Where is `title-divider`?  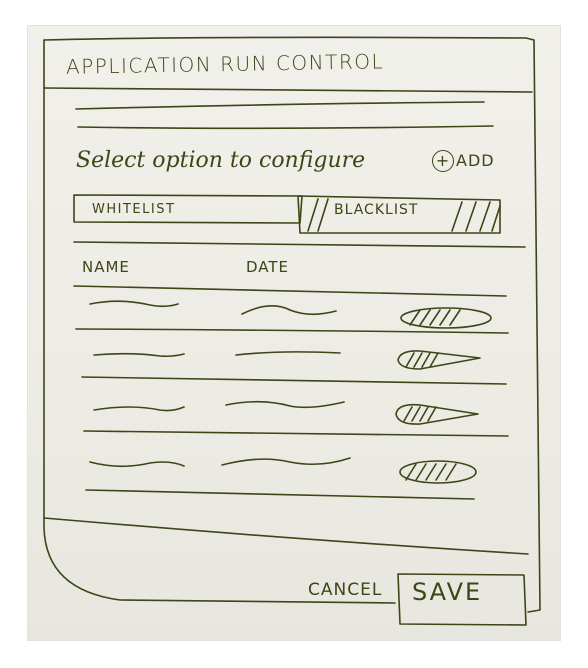 title-divider is located at coordinates (288, 90).